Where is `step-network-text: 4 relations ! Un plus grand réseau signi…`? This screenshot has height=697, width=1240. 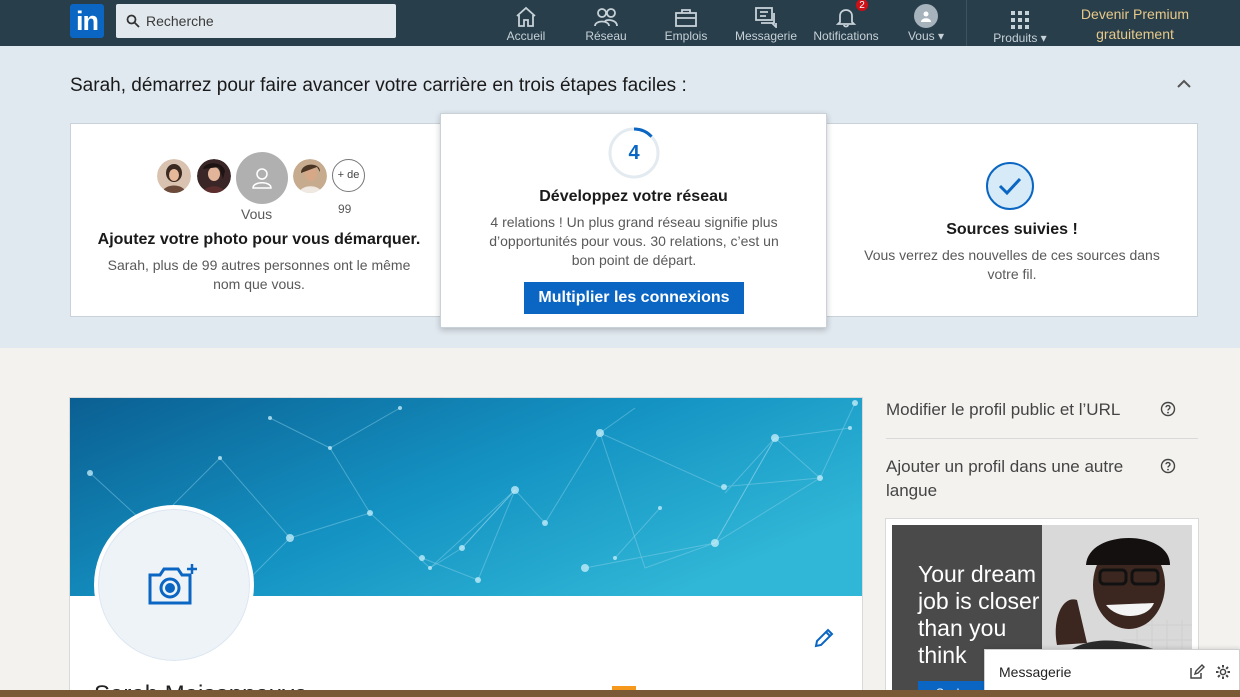
step-network-text: 4 relations ! Un plus grand réseau signi… is located at coordinates (634, 241).